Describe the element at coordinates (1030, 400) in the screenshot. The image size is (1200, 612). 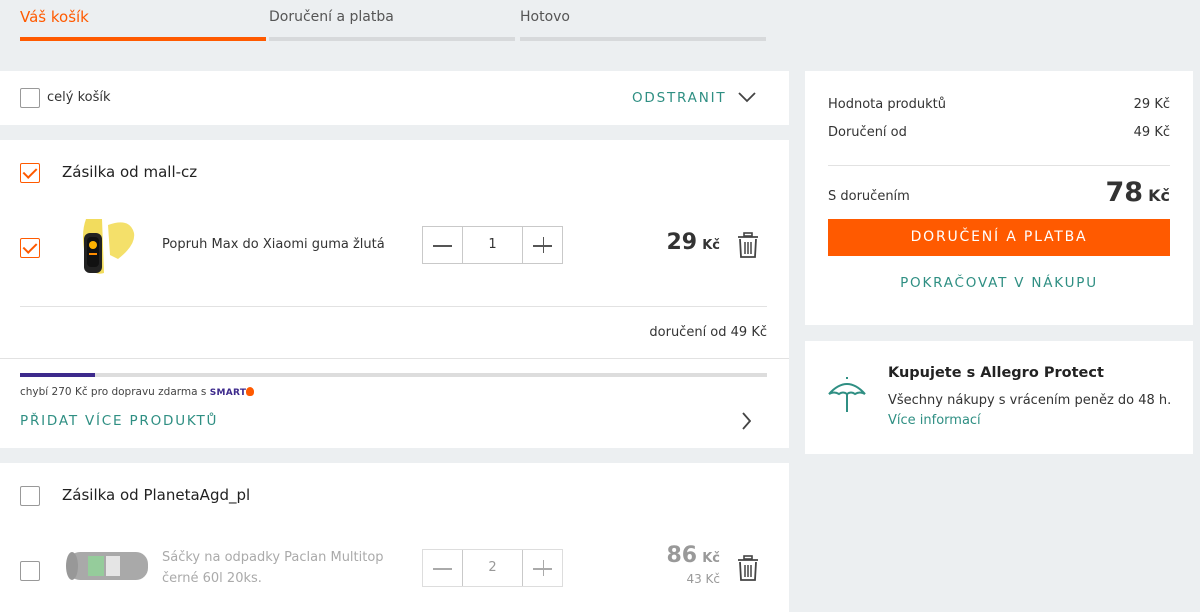
I see `protect-text: Všechny nákupy s vrácením peněz do 48 h.` at that location.